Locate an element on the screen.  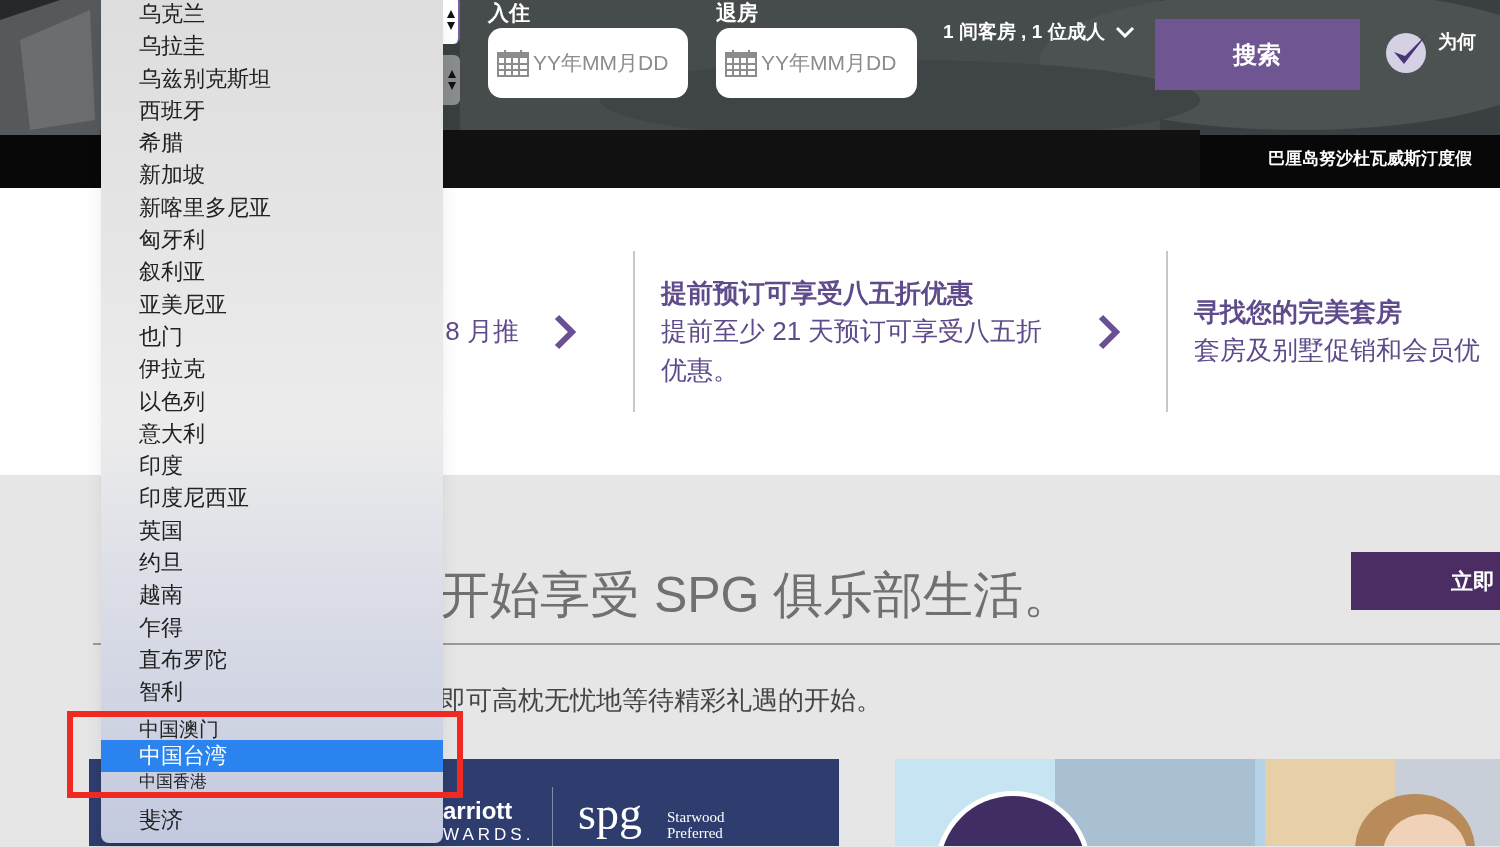
dropdown-item: 越南 is located at coordinates (272, 595).